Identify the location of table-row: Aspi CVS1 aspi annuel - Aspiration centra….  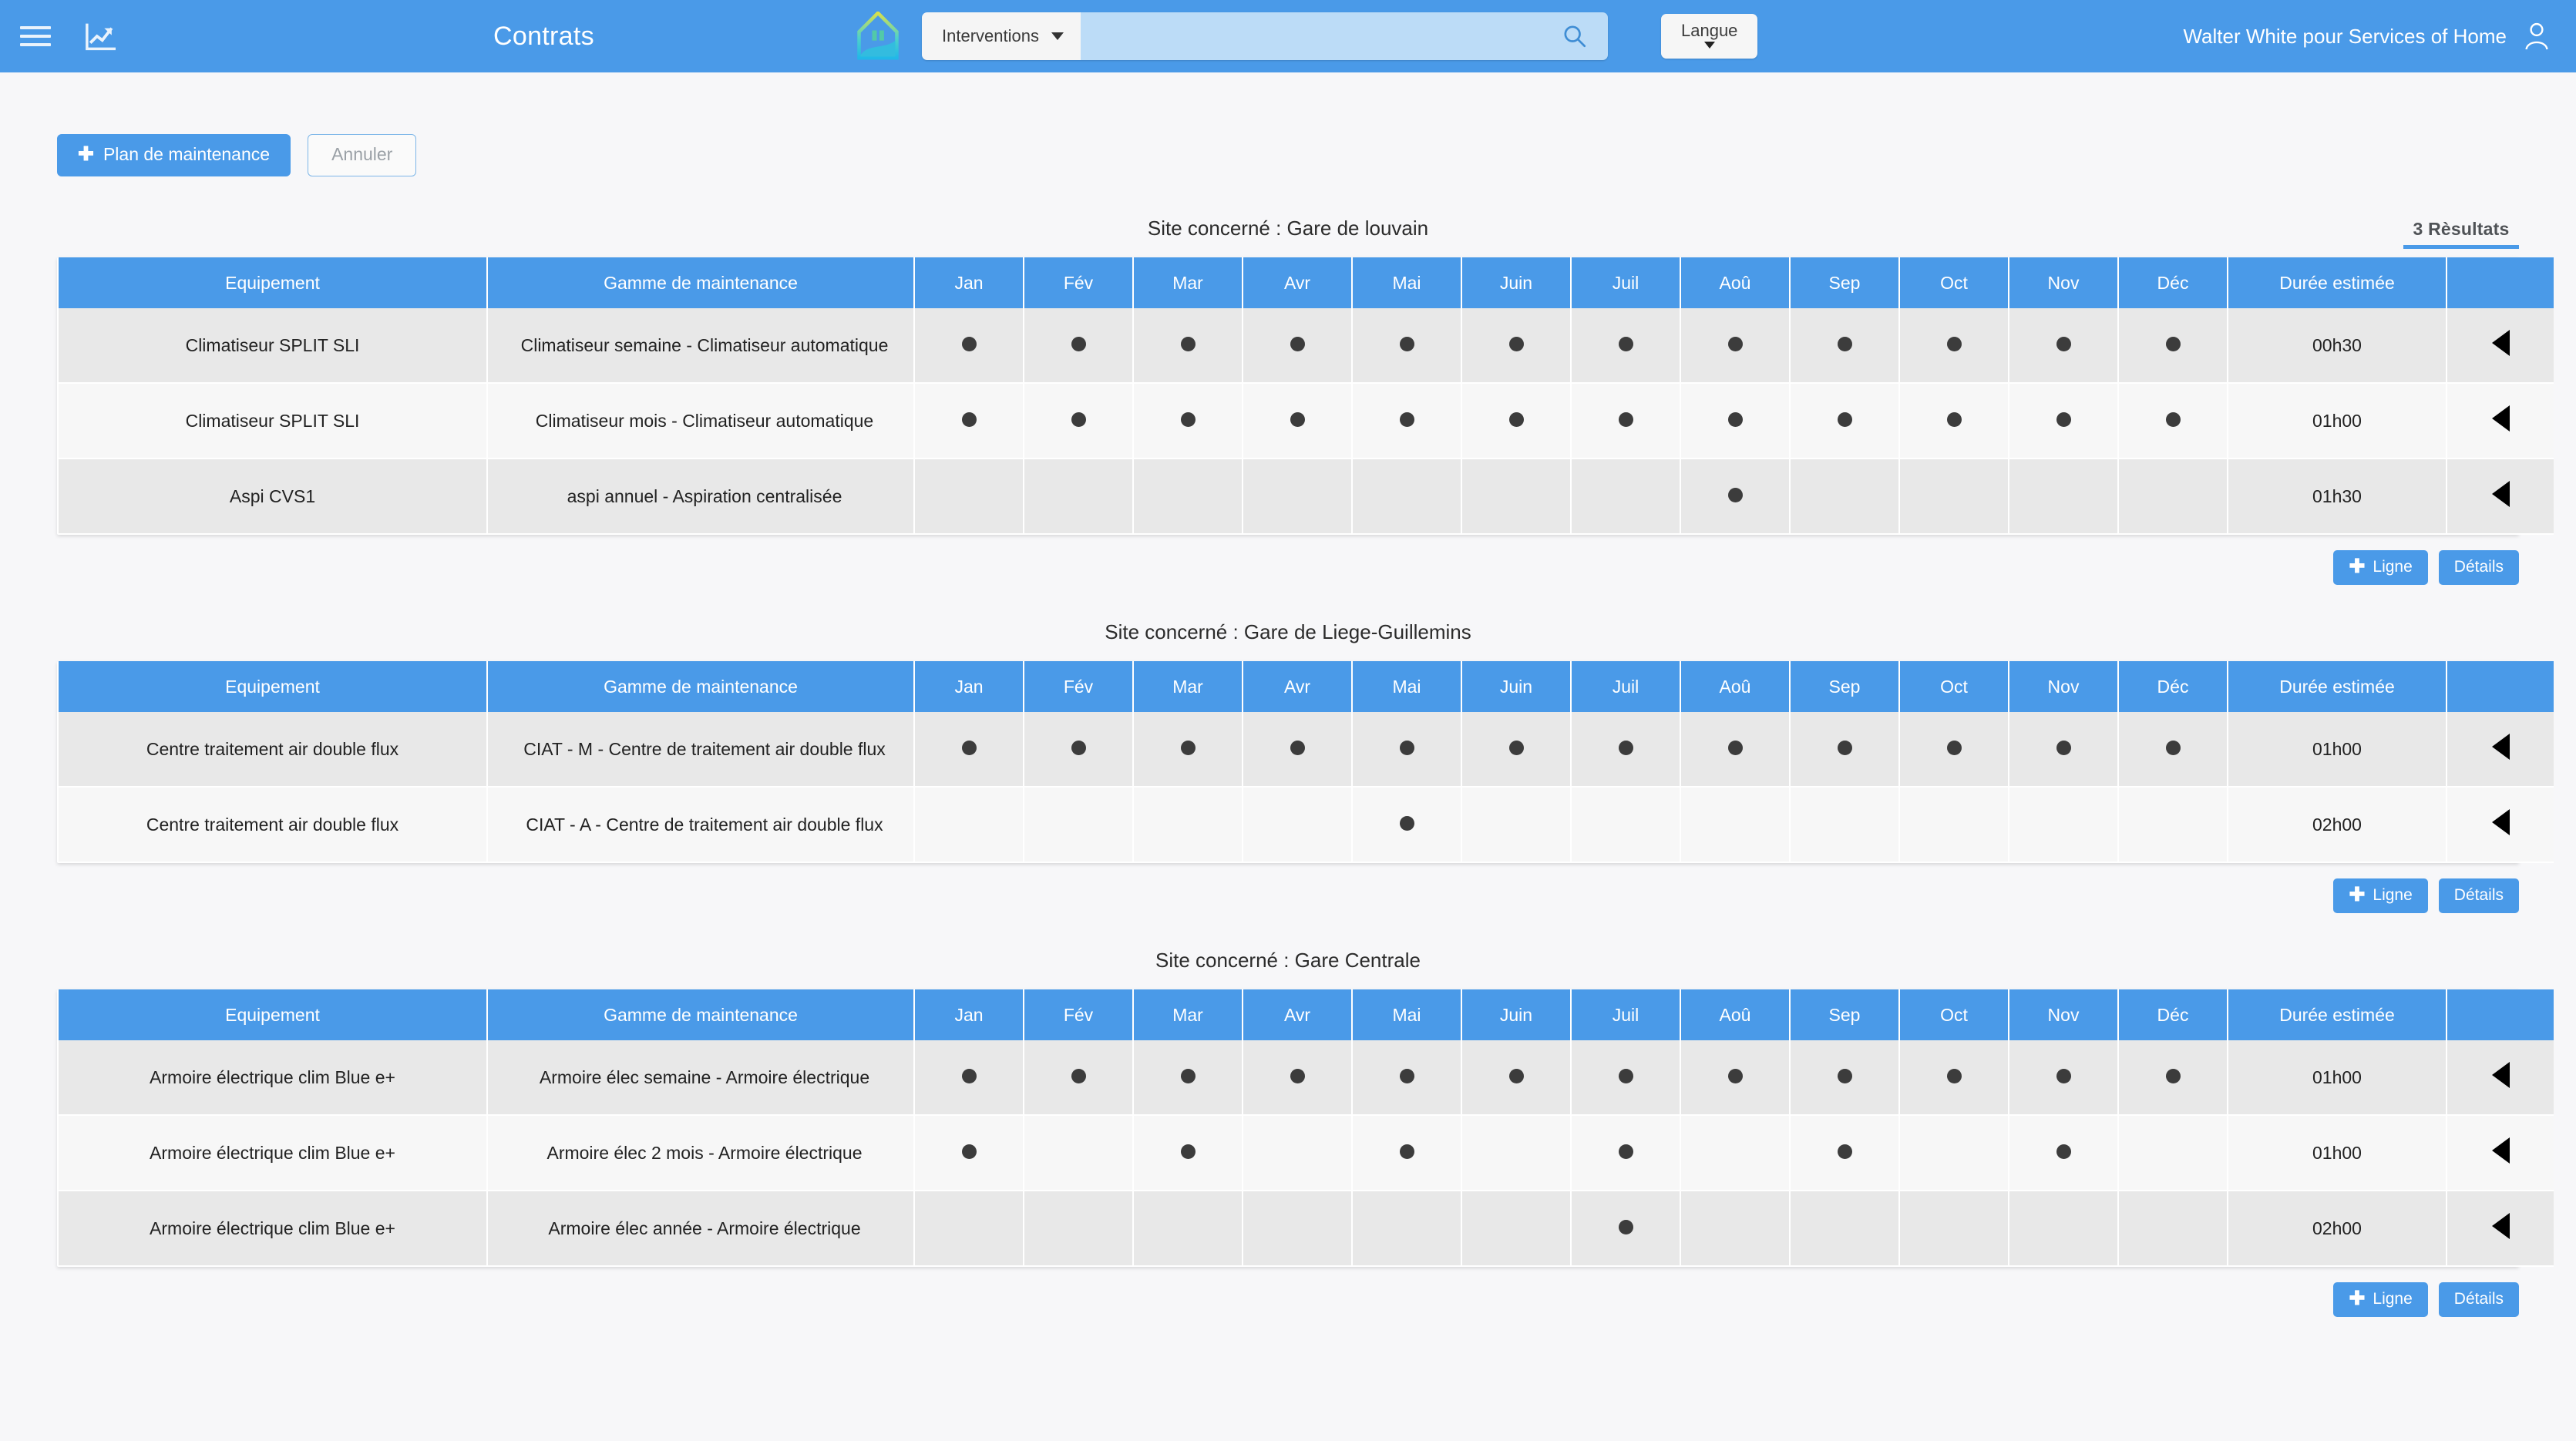
(1306, 497).